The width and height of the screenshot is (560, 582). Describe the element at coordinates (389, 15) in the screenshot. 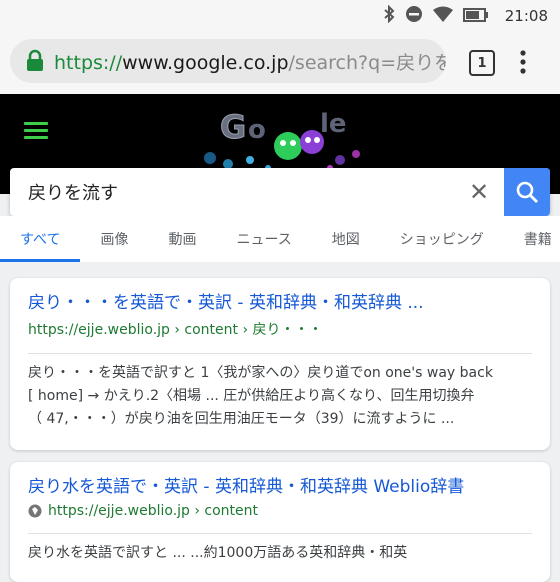

I see `bluetooth-icon` at that location.